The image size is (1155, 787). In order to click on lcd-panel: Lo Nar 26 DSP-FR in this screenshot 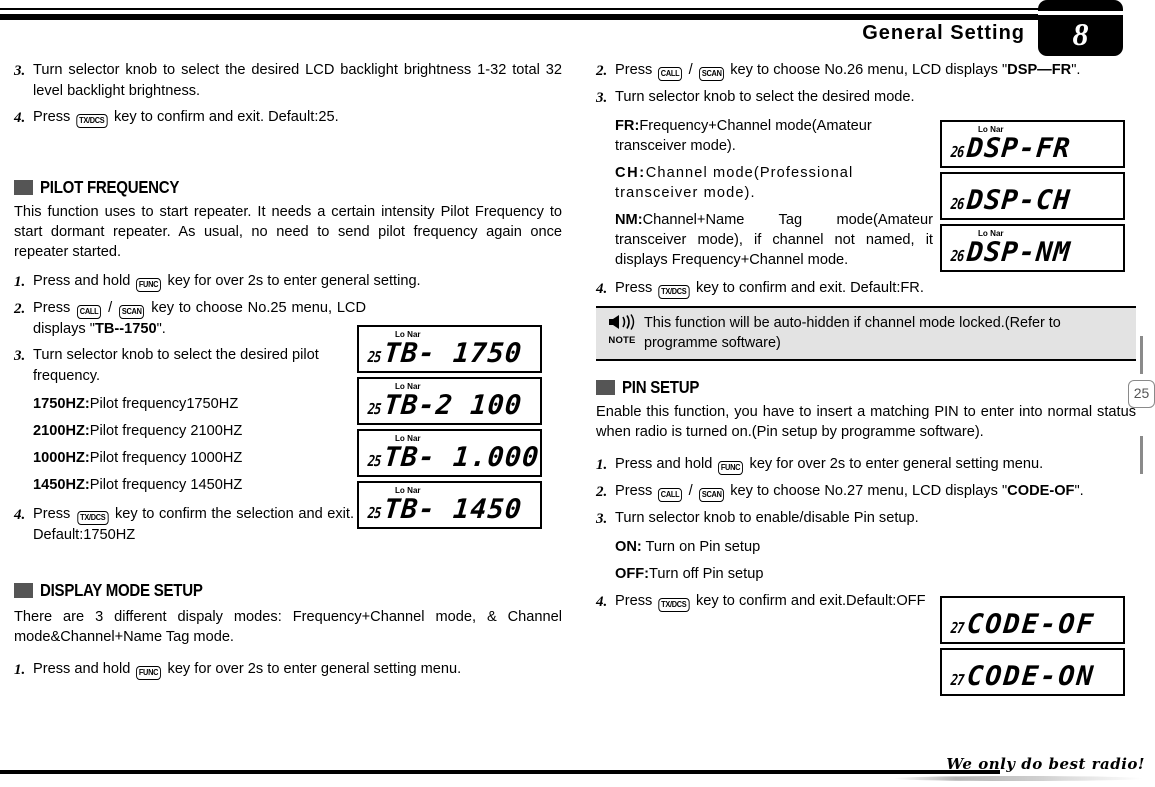, I will do `click(1032, 144)`.